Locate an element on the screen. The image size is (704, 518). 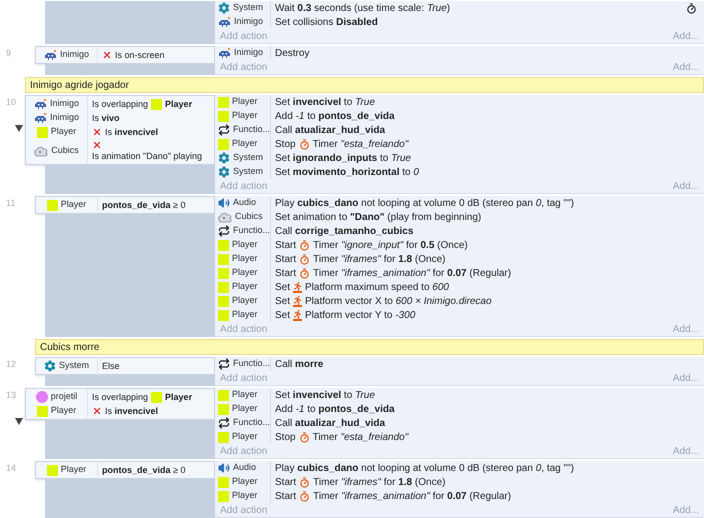
condition-text: Is invencivel is located at coordinates (131, 411).